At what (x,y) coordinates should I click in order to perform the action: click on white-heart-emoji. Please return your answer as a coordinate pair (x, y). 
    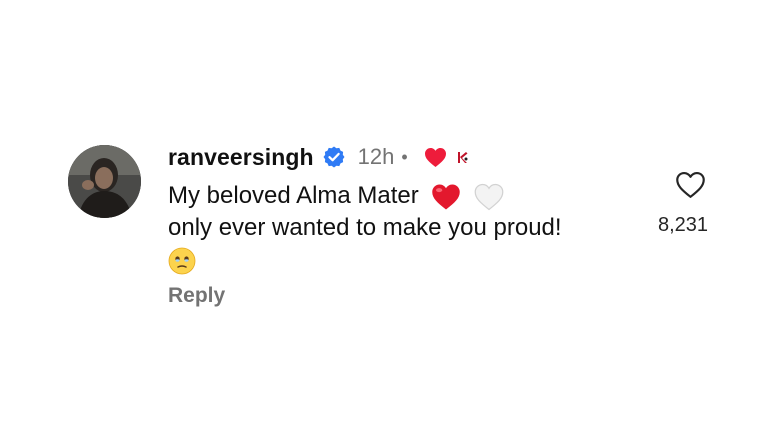
    Looking at the image, I should click on (489, 197).